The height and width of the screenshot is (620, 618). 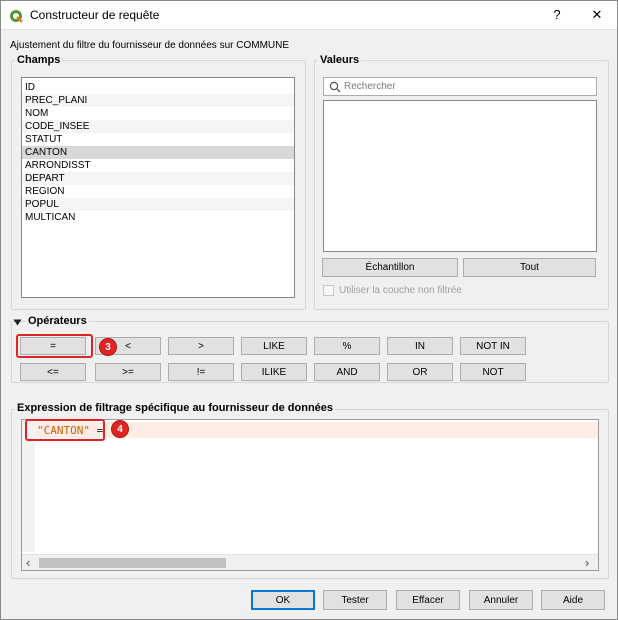 I want to click on clear-button: Effacer, so click(x=428, y=600).